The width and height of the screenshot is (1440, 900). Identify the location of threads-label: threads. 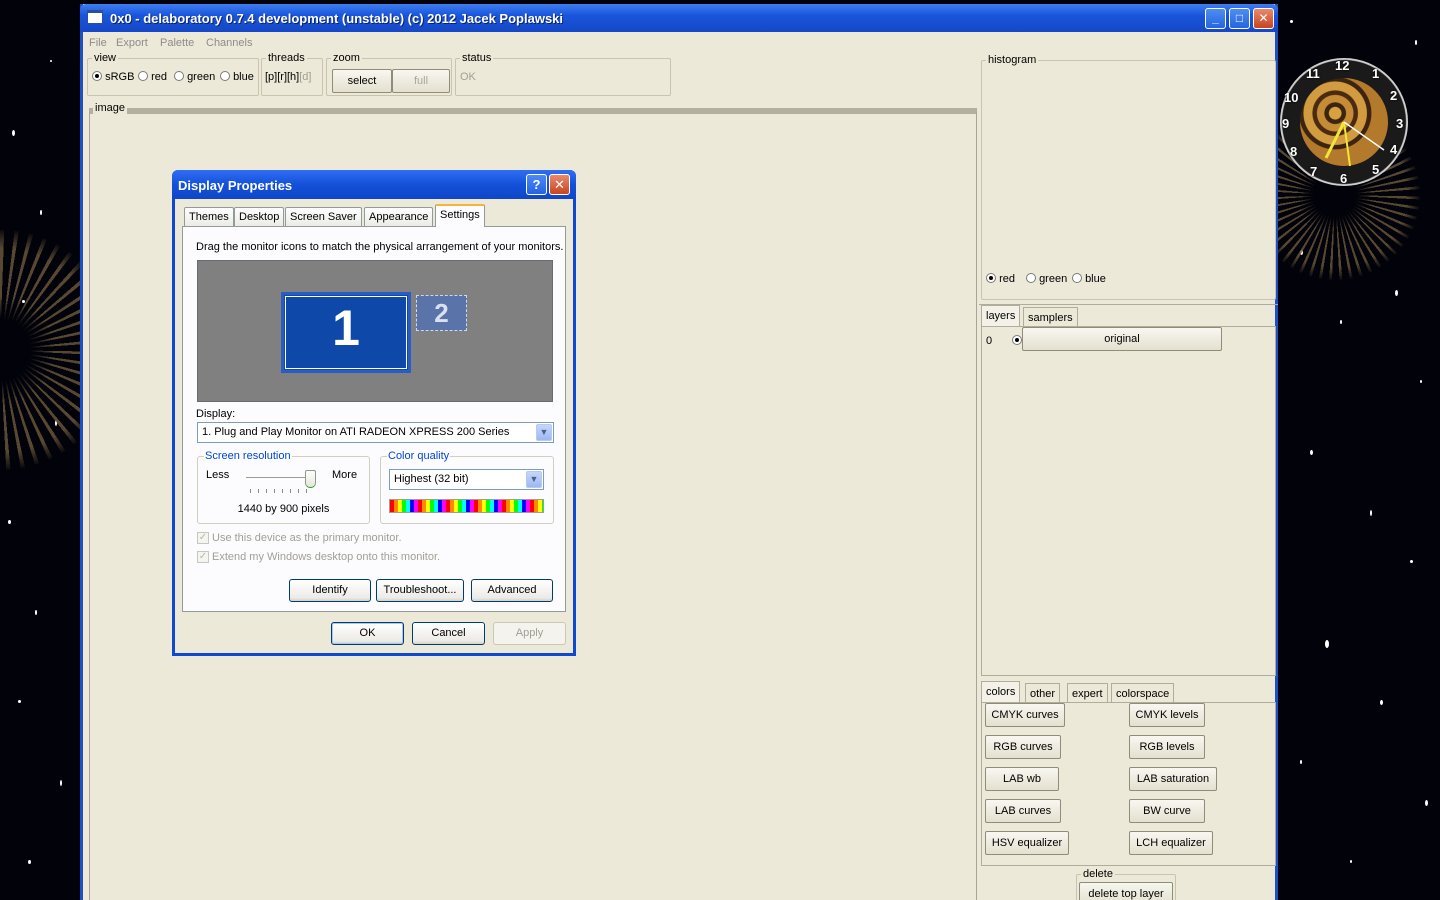
(286, 58).